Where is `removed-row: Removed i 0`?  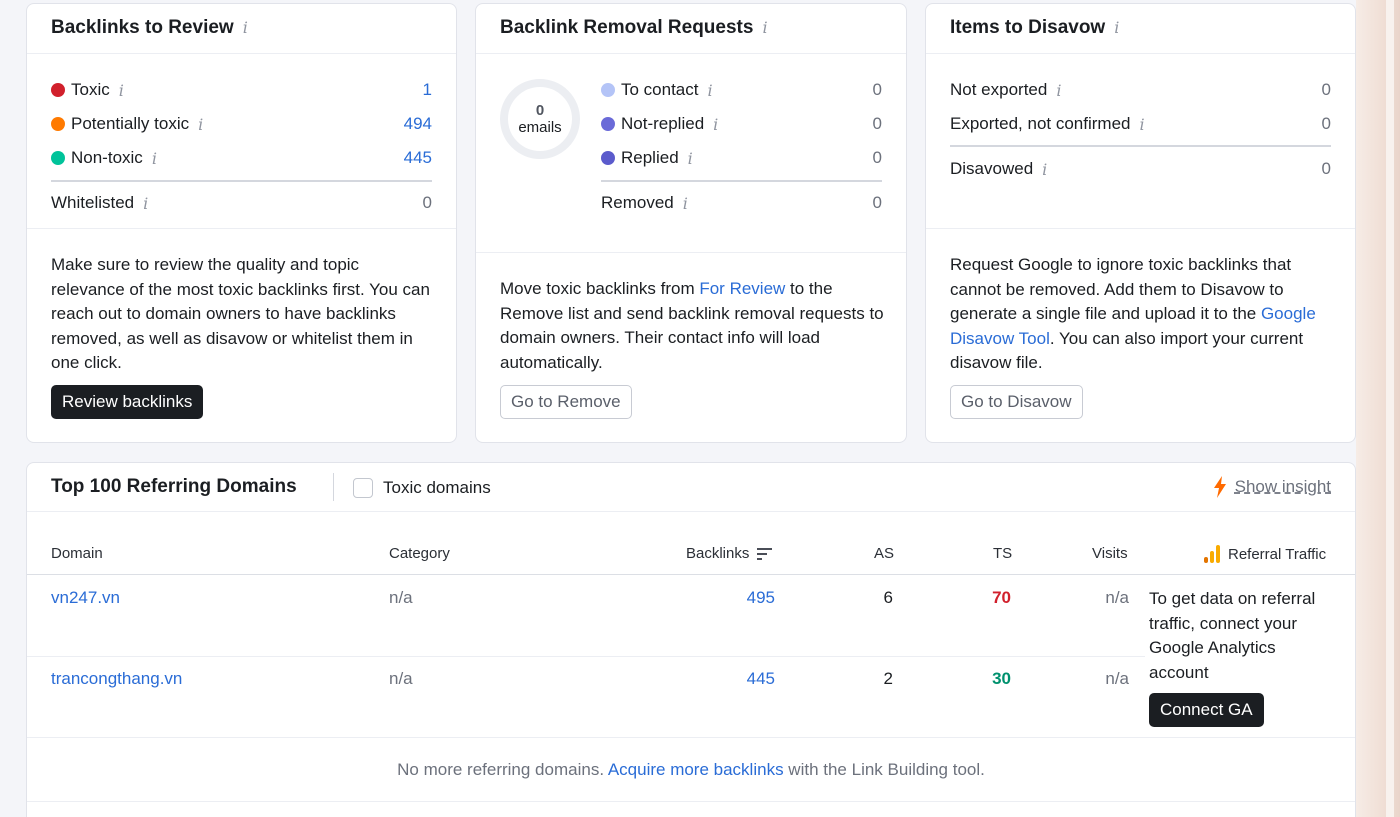 removed-row: Removed i 0 is located at coordinates (741, 203).